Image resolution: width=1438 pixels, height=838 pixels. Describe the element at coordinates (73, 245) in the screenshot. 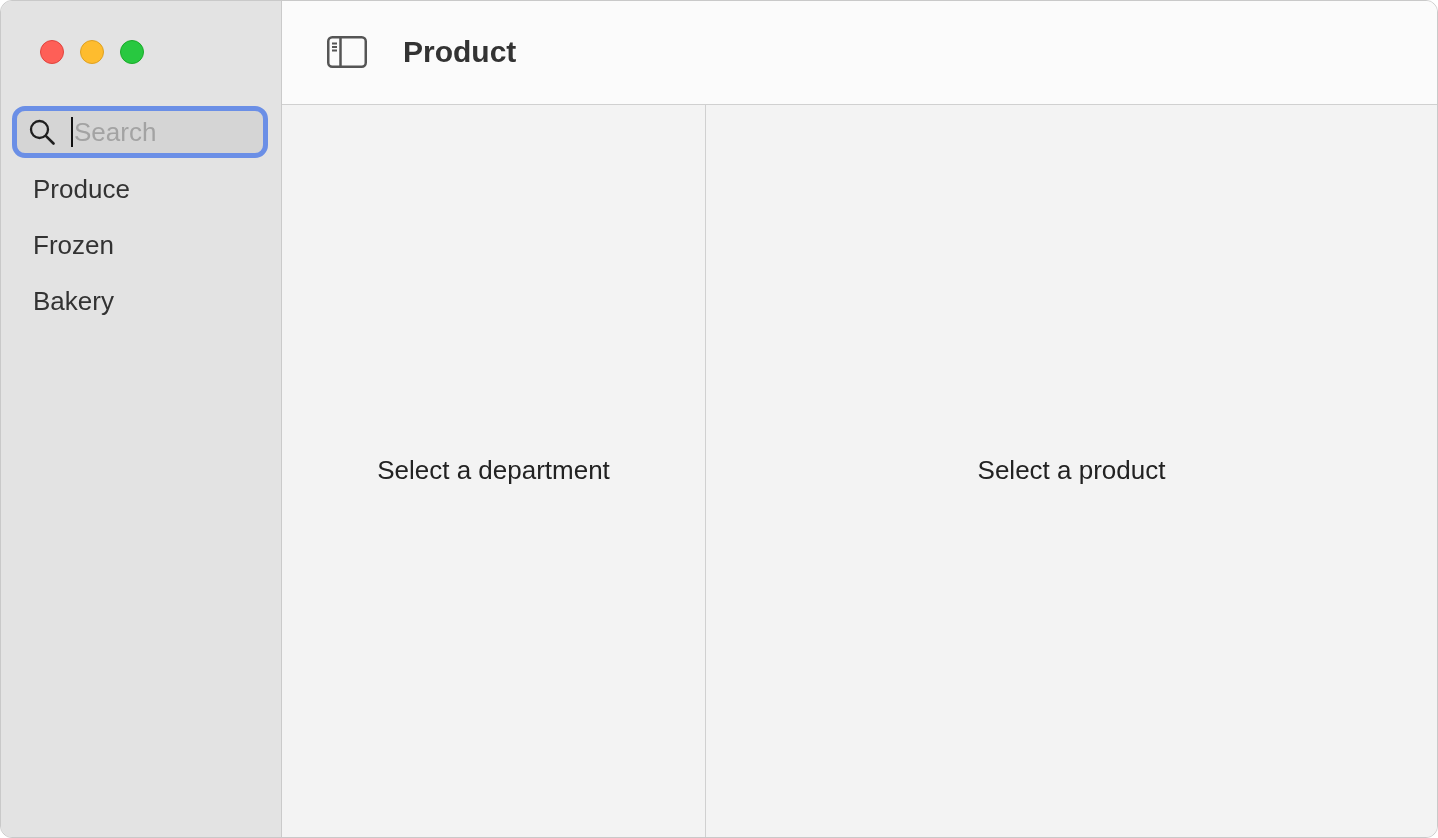

I see `sidebar-item: Frozen` at that location.